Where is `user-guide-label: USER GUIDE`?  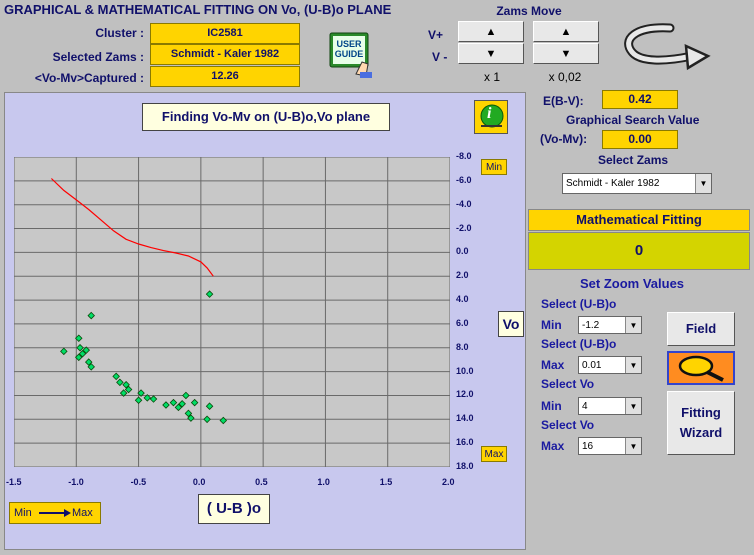 user-guide-label: USER GUIDE is located at coordinates (349, 49).